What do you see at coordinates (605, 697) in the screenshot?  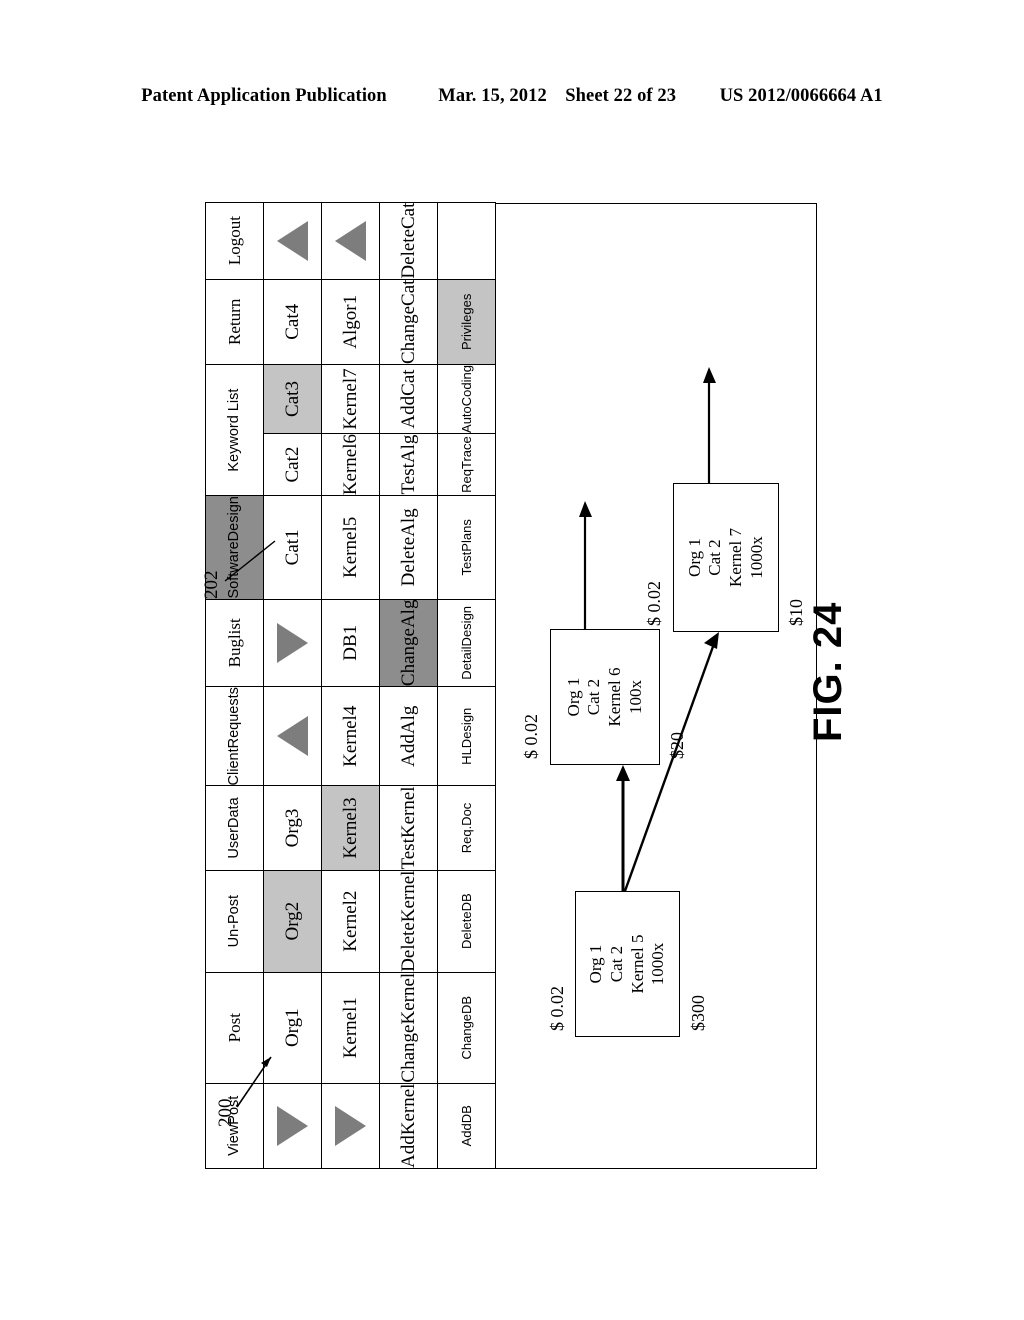 I see `flow-node-kernel6: Org 1 Cat 2 Kernel 6 100x` at bounding box center [605, 697].